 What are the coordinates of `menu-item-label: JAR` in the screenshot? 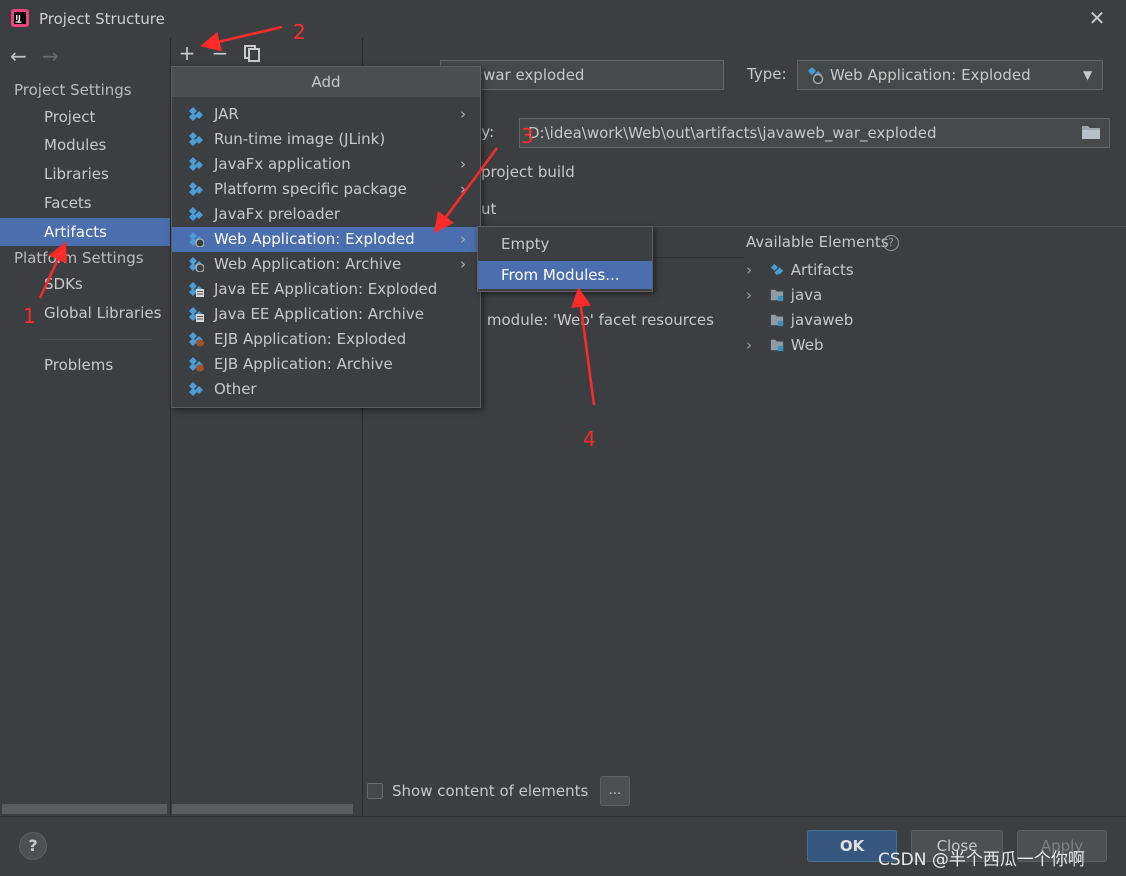 It's located at (226, 114).